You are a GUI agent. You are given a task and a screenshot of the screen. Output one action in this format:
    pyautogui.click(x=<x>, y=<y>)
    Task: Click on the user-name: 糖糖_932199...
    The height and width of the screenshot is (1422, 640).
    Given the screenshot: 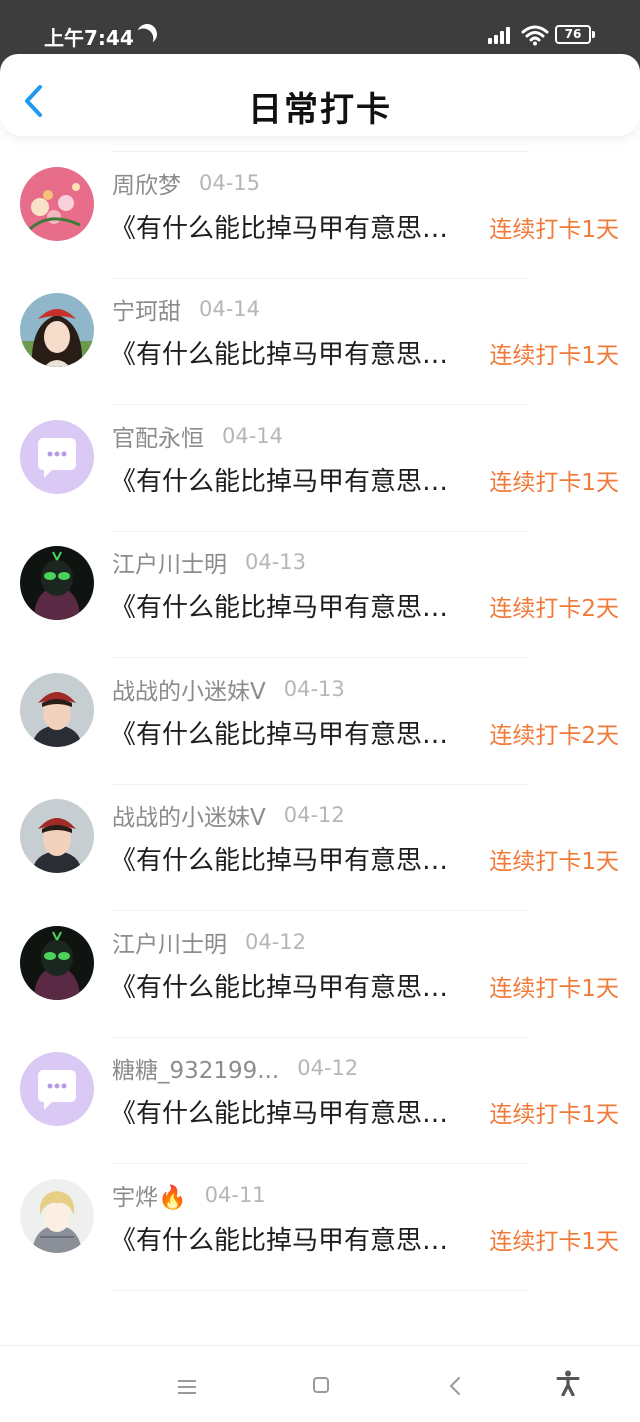 What is the action you would take?
    pyautogui.click(x=195, y=1068)
    